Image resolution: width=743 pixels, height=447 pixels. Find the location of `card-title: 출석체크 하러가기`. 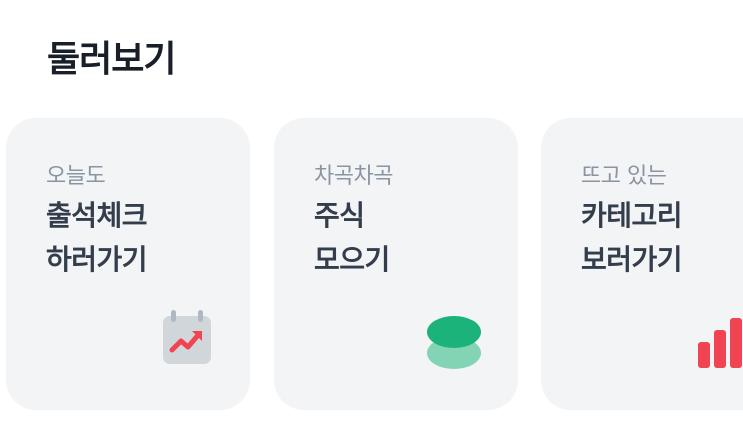

card-title: 출석체크 하러가기 is located at coordinates (97, 238).